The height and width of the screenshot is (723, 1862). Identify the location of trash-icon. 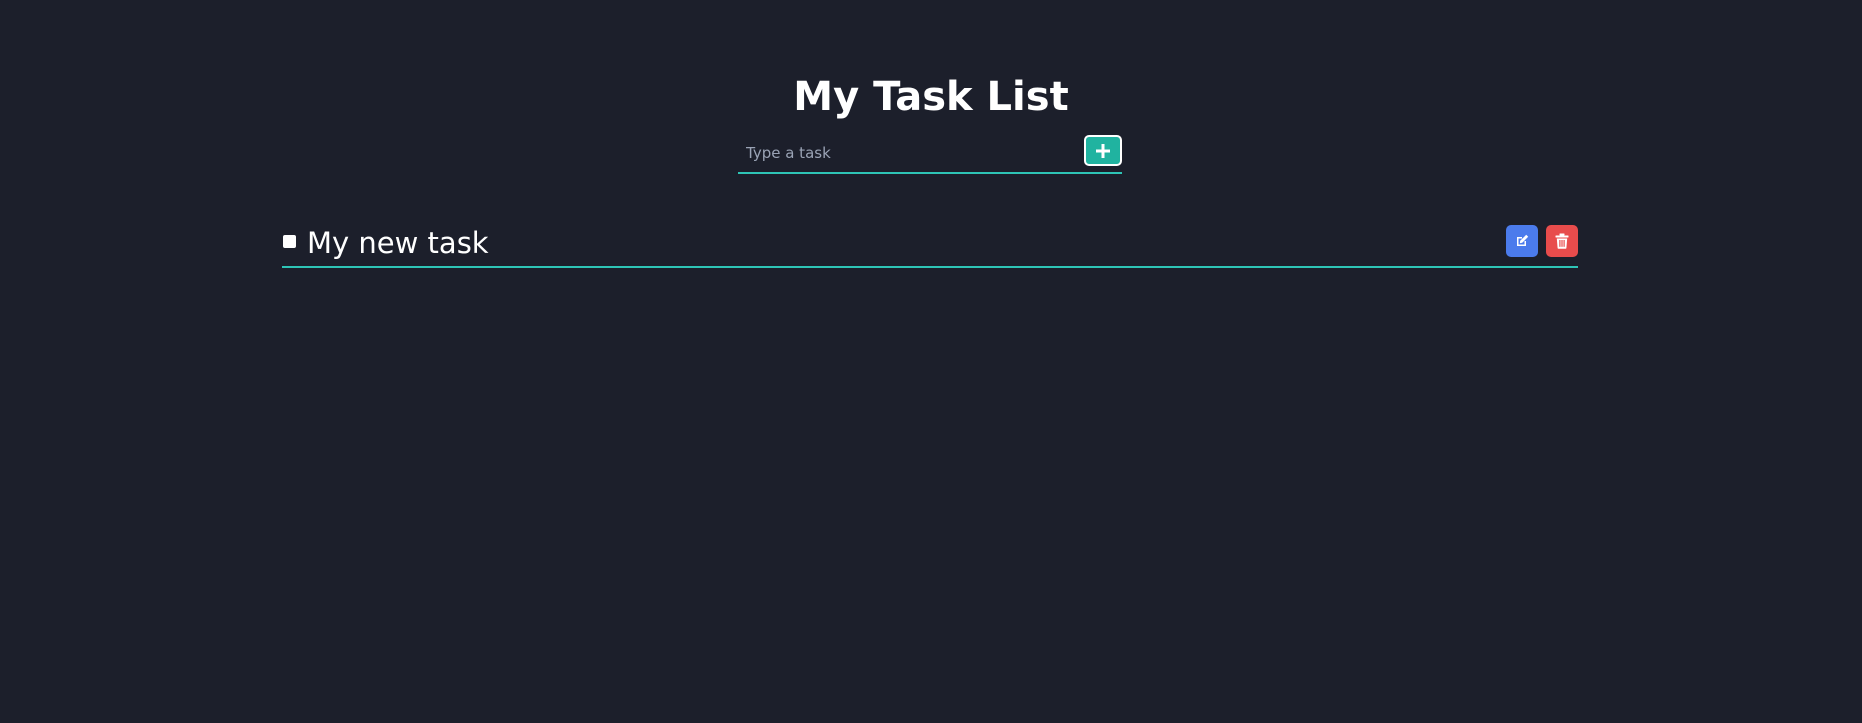
(1562, 241).